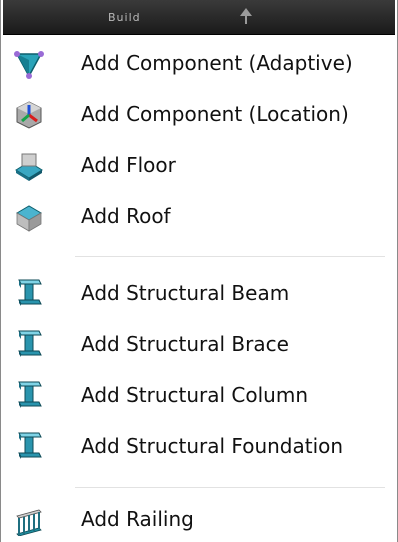 This screenshot has width=398, height=542. I want to click on menu-item-label: Add Component (Location), so click(215, 114).